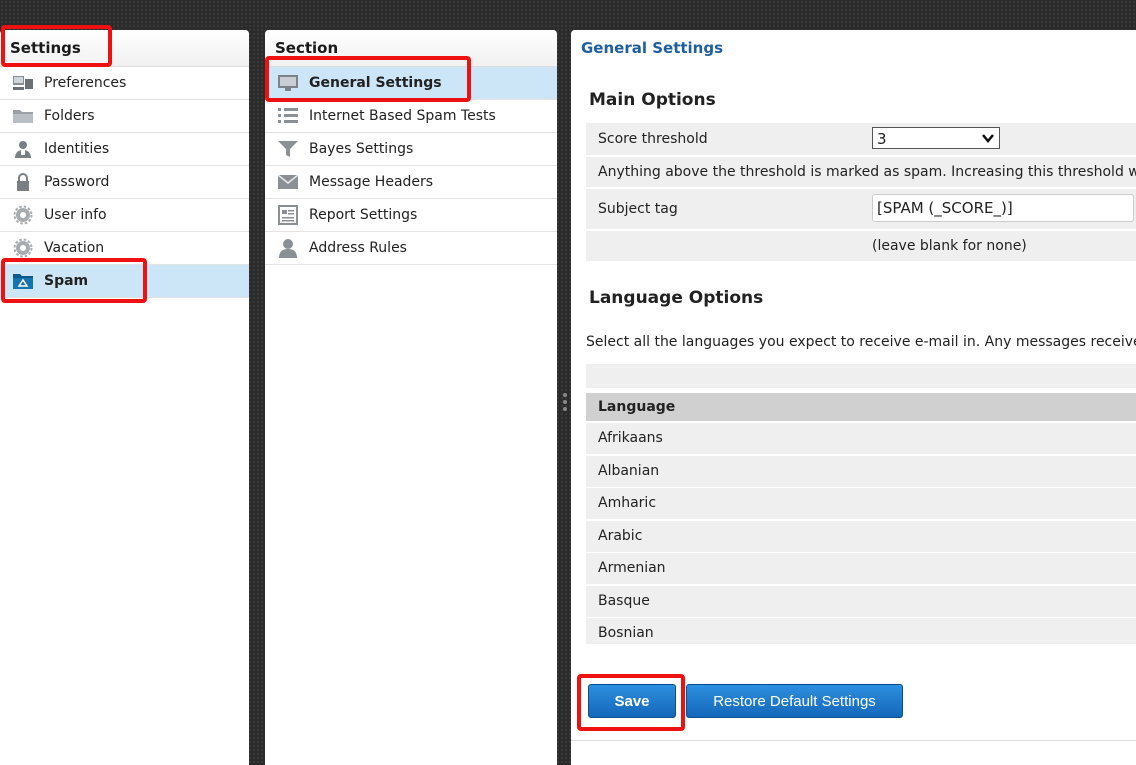 The image size is (1136, 765). Describe the element at coordinates (861, 438) in the screenshot. I see `language-row: Afrikaans` at that location.